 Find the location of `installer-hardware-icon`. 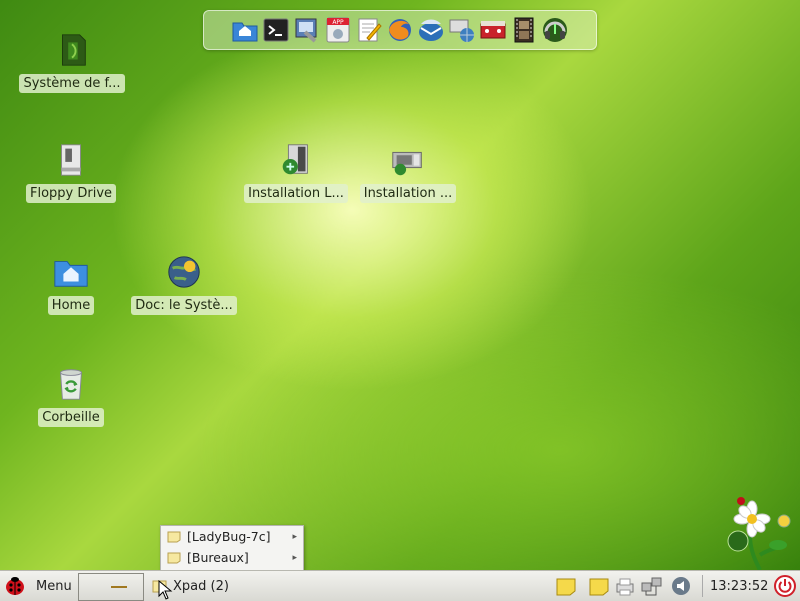

installer-hardware-icon is located at coordinates (407, 163).